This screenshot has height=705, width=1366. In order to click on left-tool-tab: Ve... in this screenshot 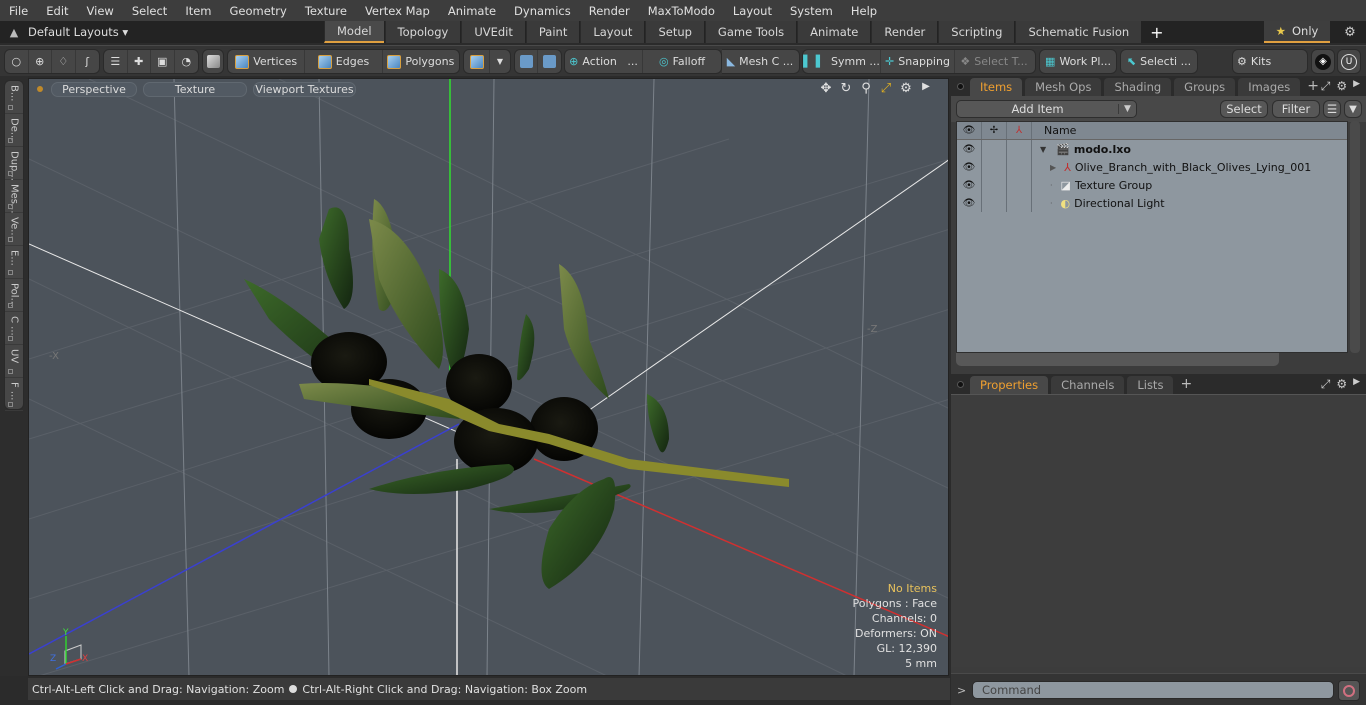, I will do `click(14, 229)`.